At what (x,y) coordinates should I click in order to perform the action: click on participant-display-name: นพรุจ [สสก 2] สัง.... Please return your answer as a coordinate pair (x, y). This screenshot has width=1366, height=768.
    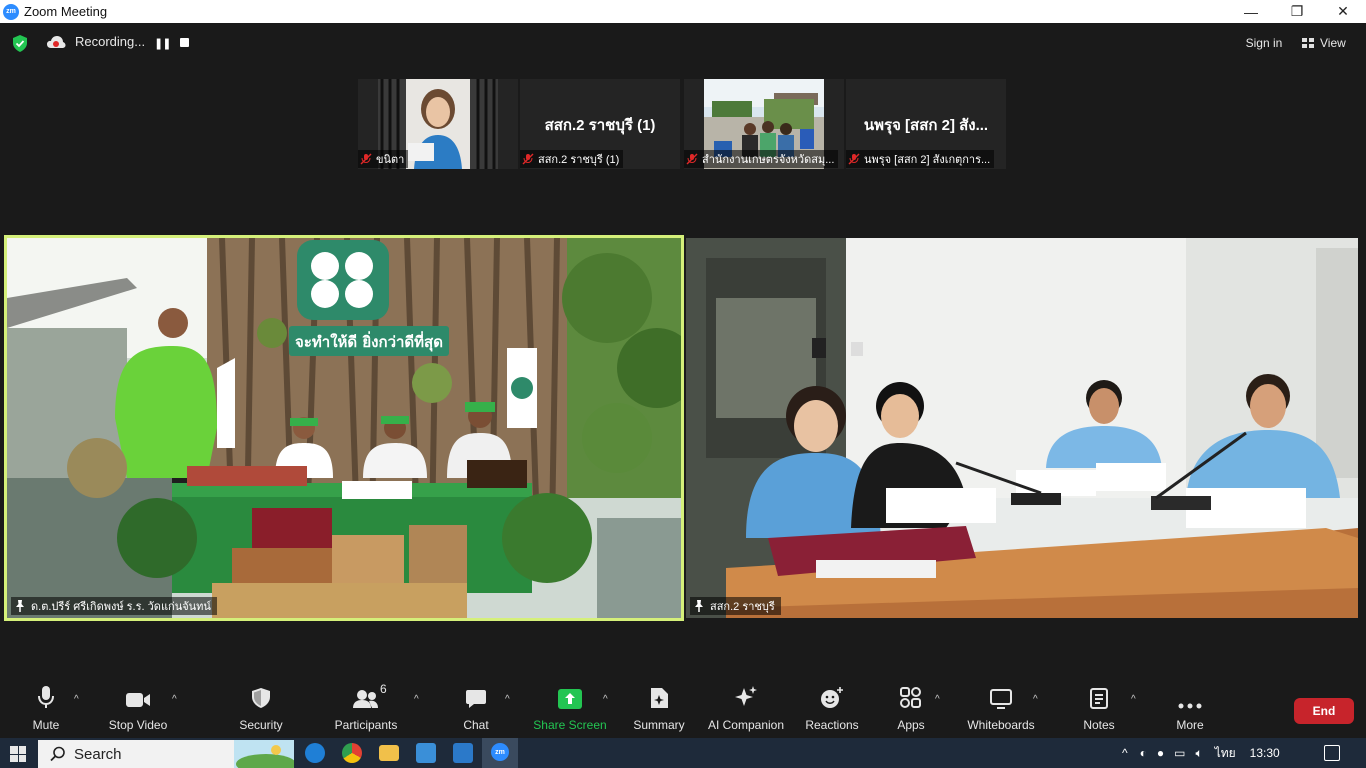
    Looking at the image, I should click on (926, 125).